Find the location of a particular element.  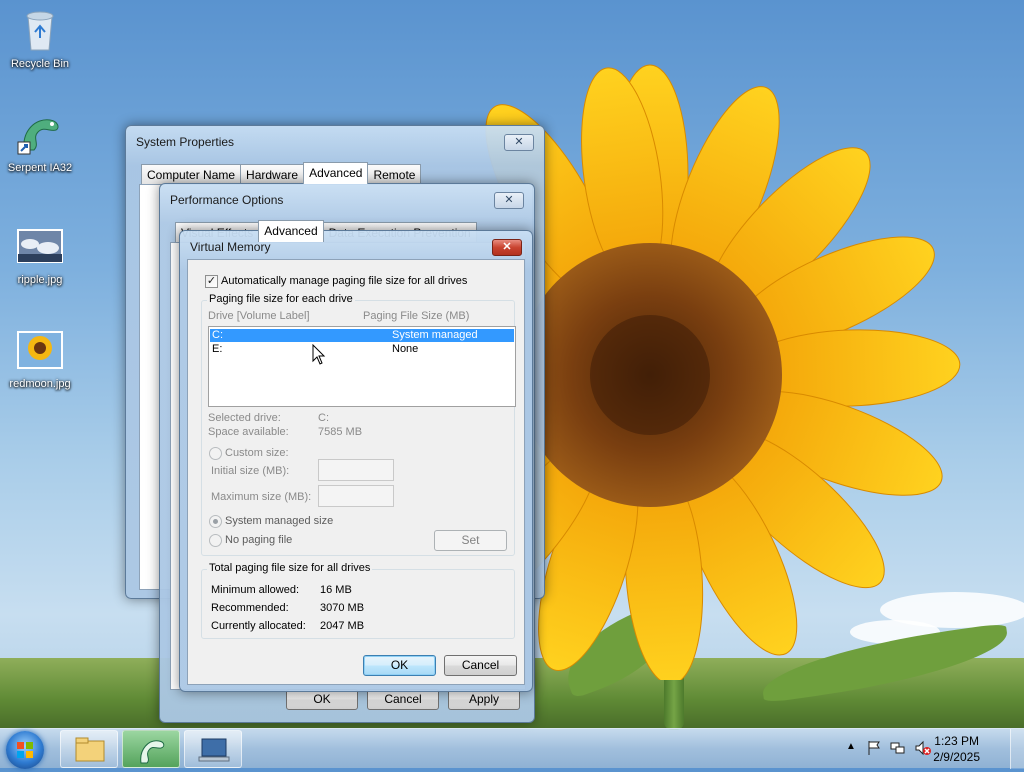

system-managed-radio is located at coordinates (215, 521).